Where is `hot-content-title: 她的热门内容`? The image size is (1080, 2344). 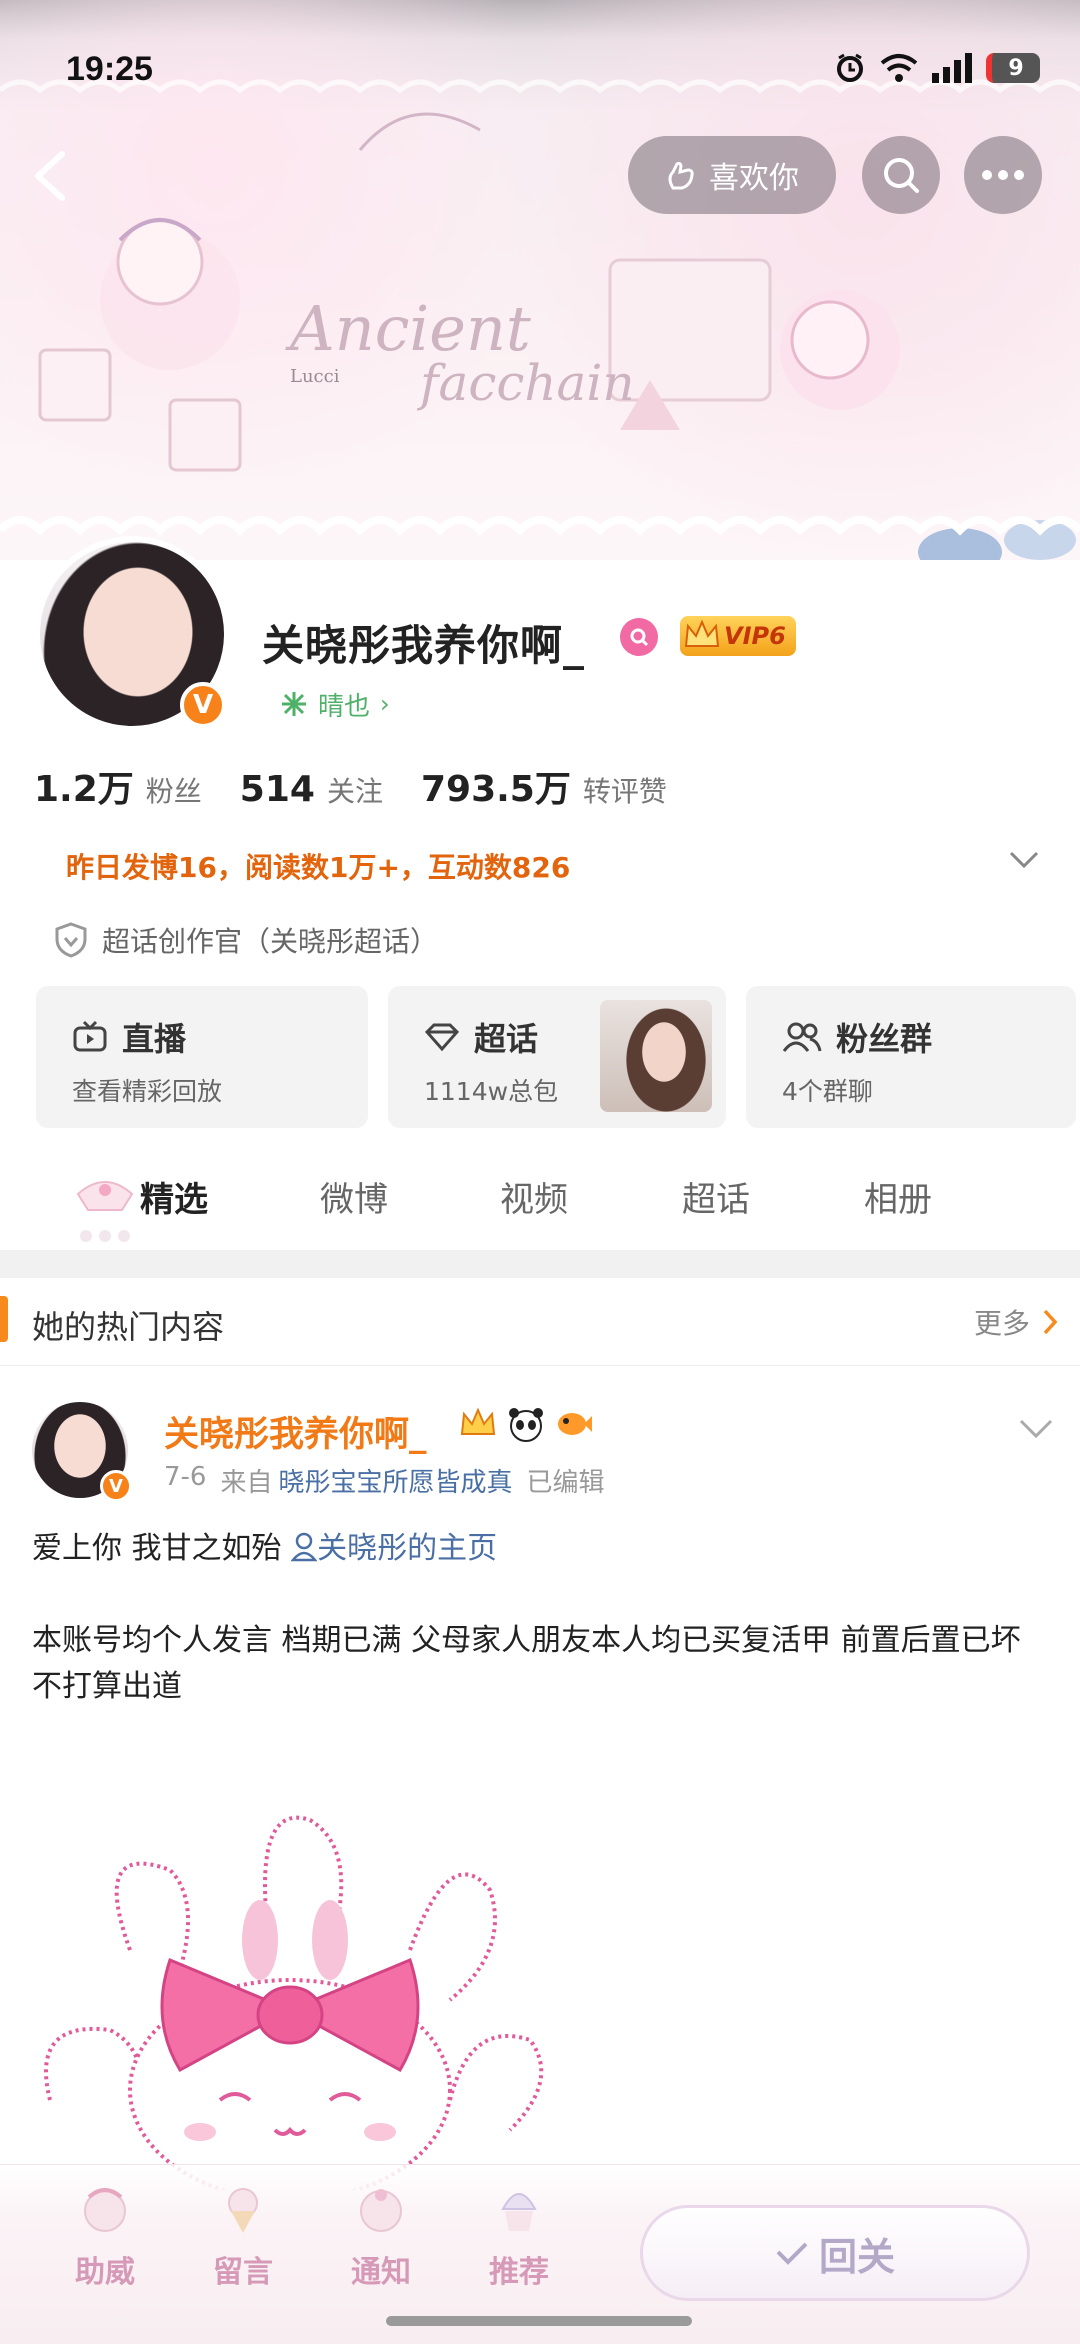
hot-content-title: 她的热门内容 is located at coordinates (128, 1327).